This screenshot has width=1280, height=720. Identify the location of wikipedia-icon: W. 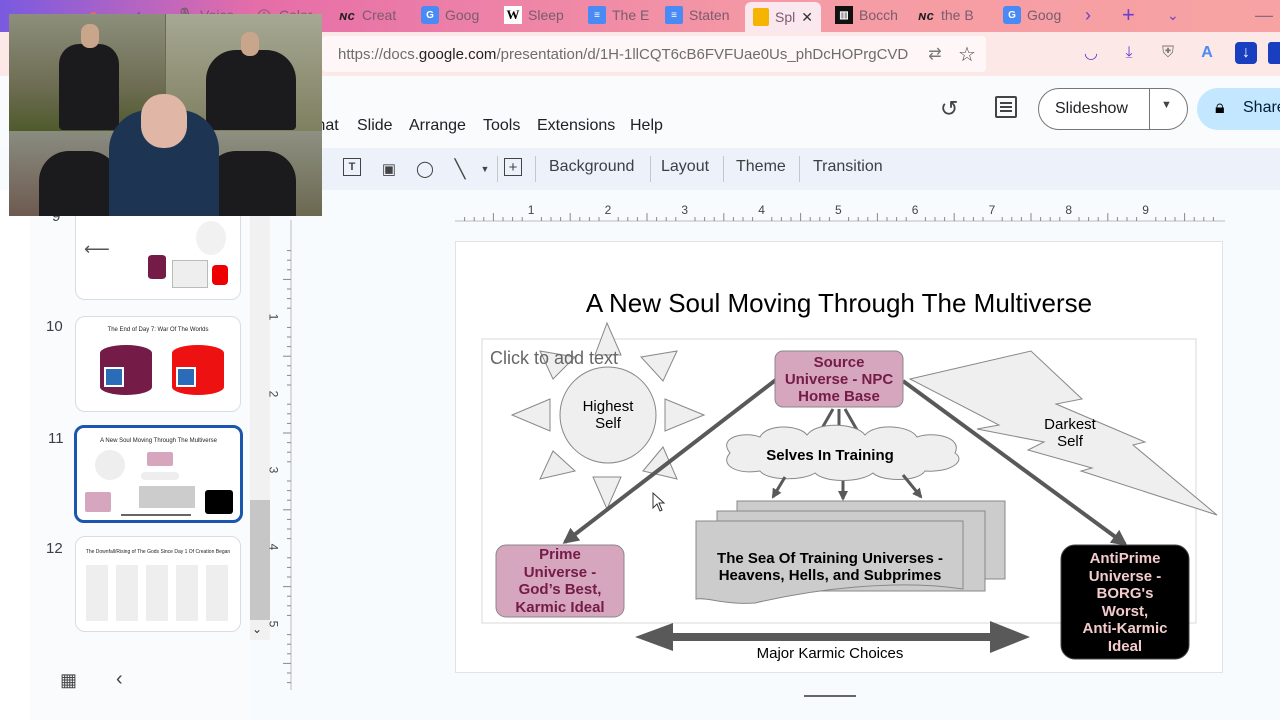
(513, 15).